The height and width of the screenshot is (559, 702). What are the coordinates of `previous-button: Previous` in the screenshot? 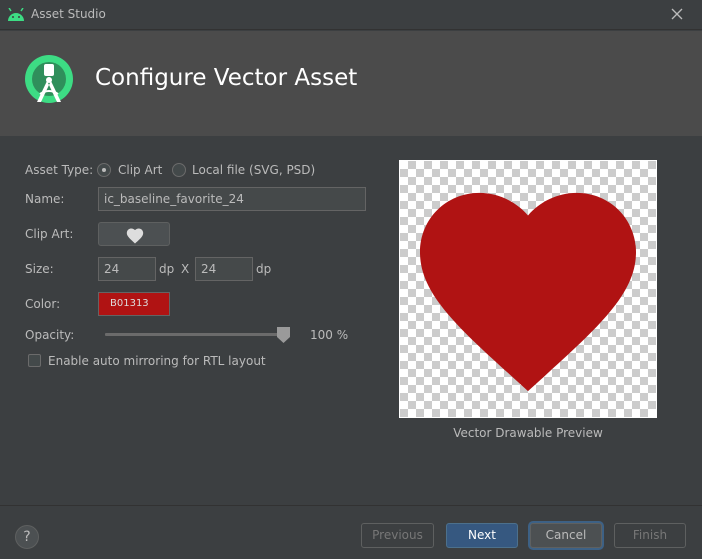 It's located at (397, 535).